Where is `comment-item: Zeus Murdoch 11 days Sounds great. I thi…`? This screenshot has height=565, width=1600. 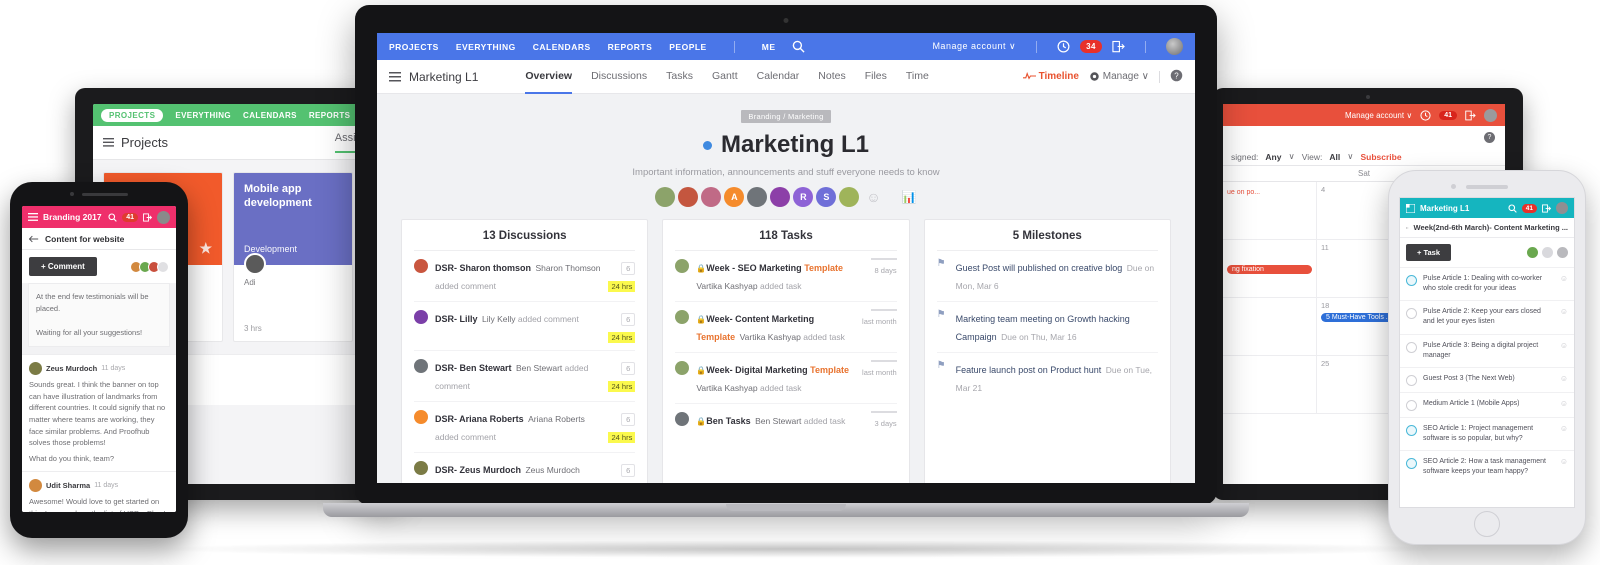 comment-item: Zeus Murdoch 11 days Sounds great. I thi… is located at coordinates (99, 413).